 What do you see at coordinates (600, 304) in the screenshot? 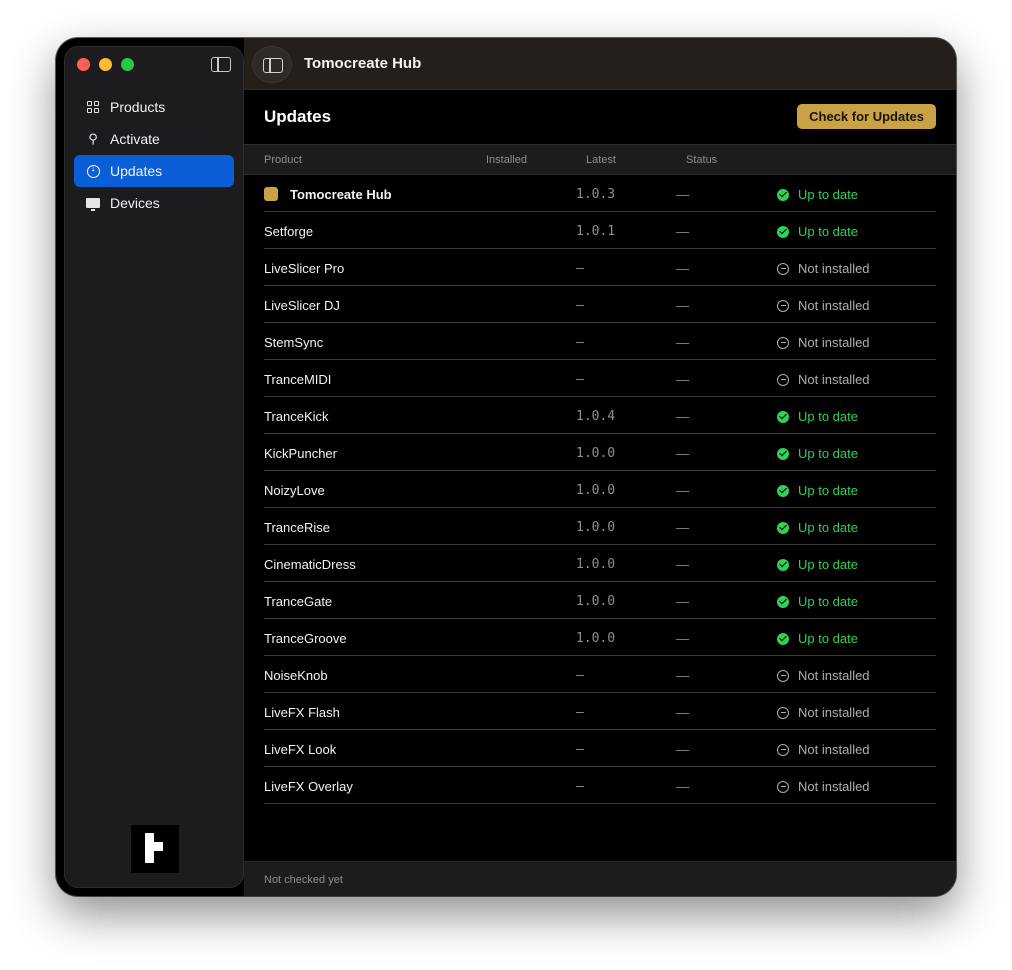
I see `table-row: LiveSlicer DJ — — Not installed` at bounding box center [600, 304].